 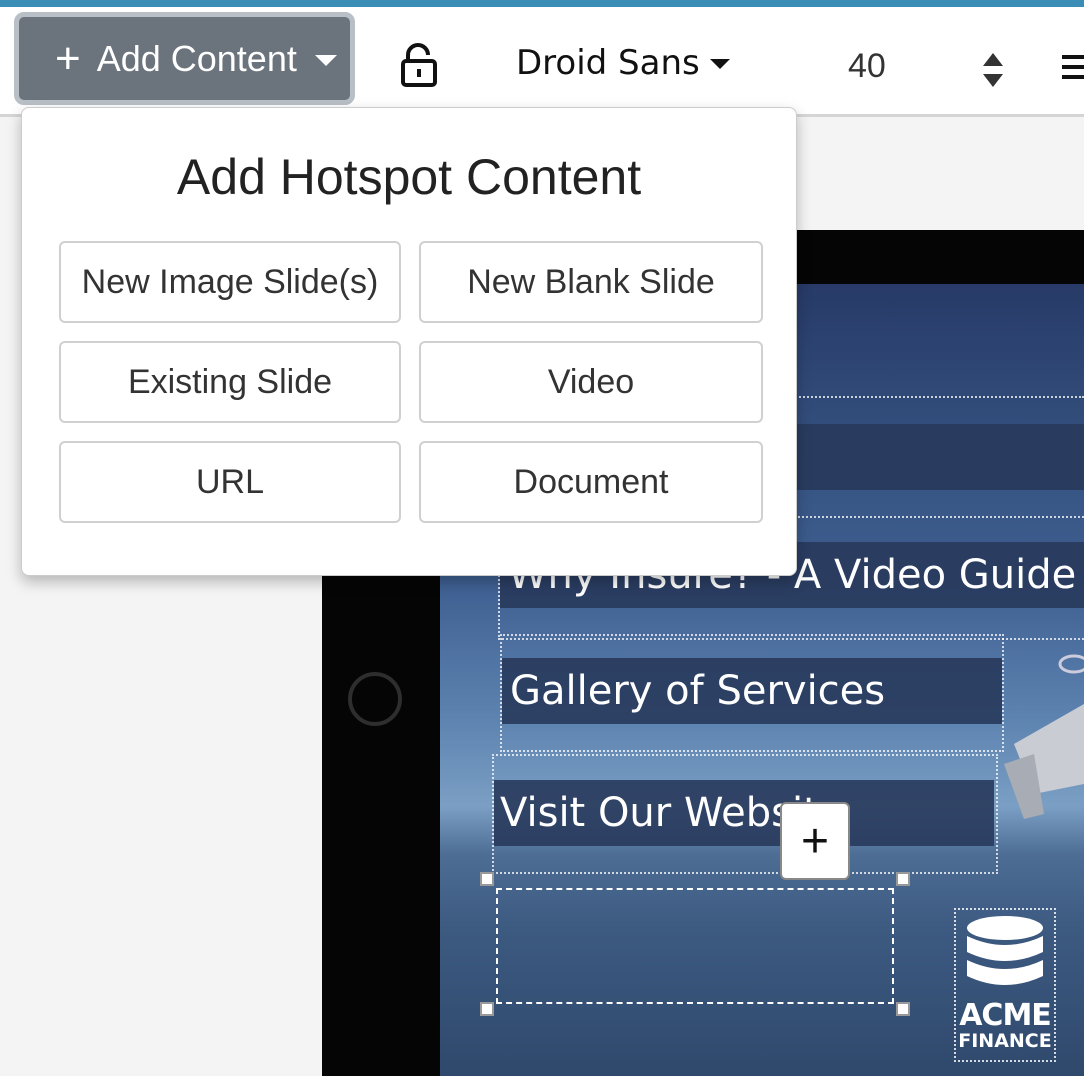 I want to click on font-size-stepper-icon, so click(x=993, y=70).